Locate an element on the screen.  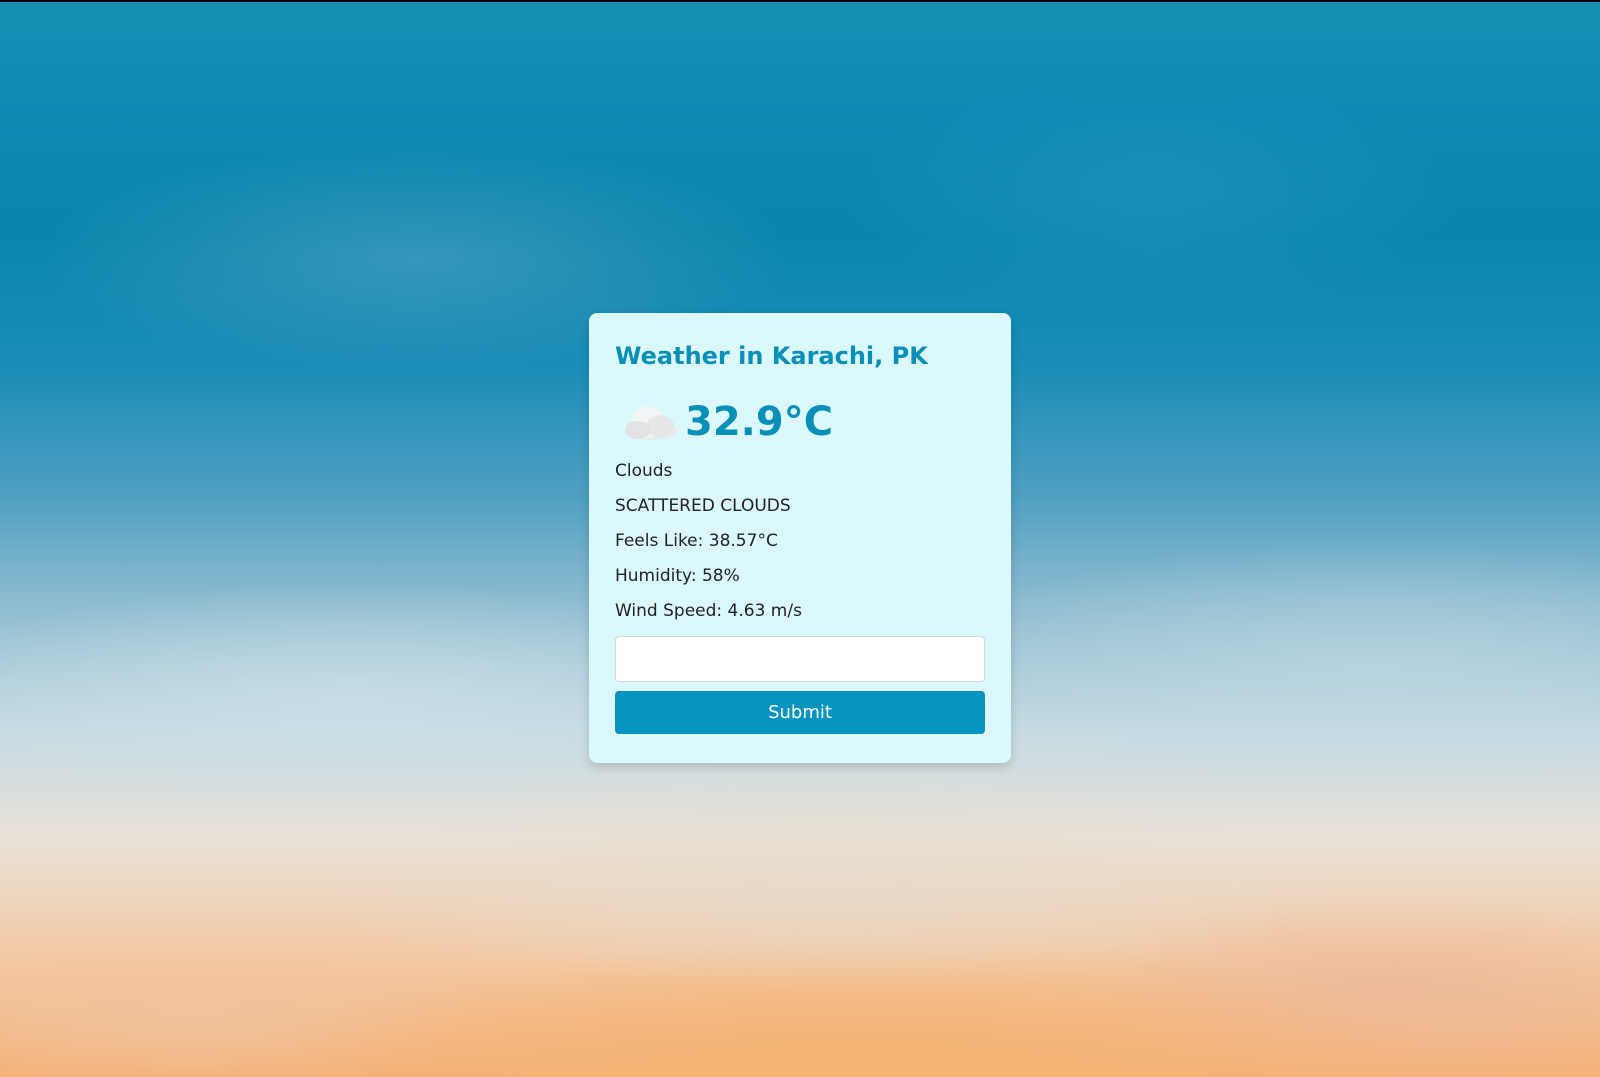
weather-condition: Clouds is located at coordinates (644, 471).